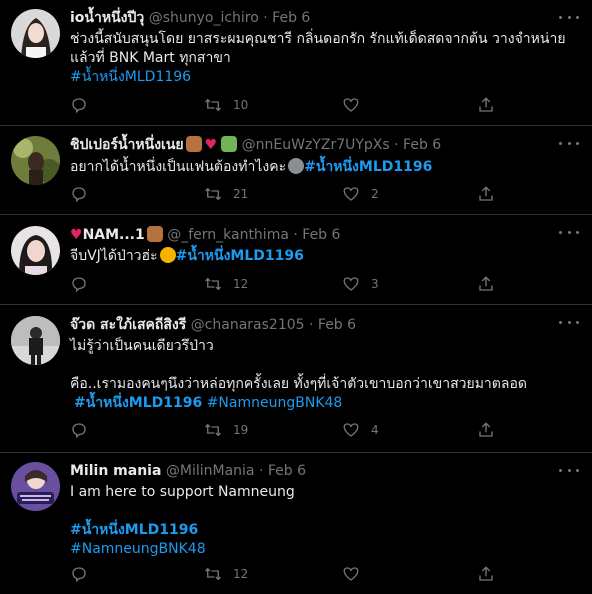 This screenshot has width=592, height=594. Describe the element at coordinates (326, 18) in the screenshot. I see `tweet-header: ioน้ำหนึ่งปีวุ @shunyo_ichiro · Feb 6` at that location.